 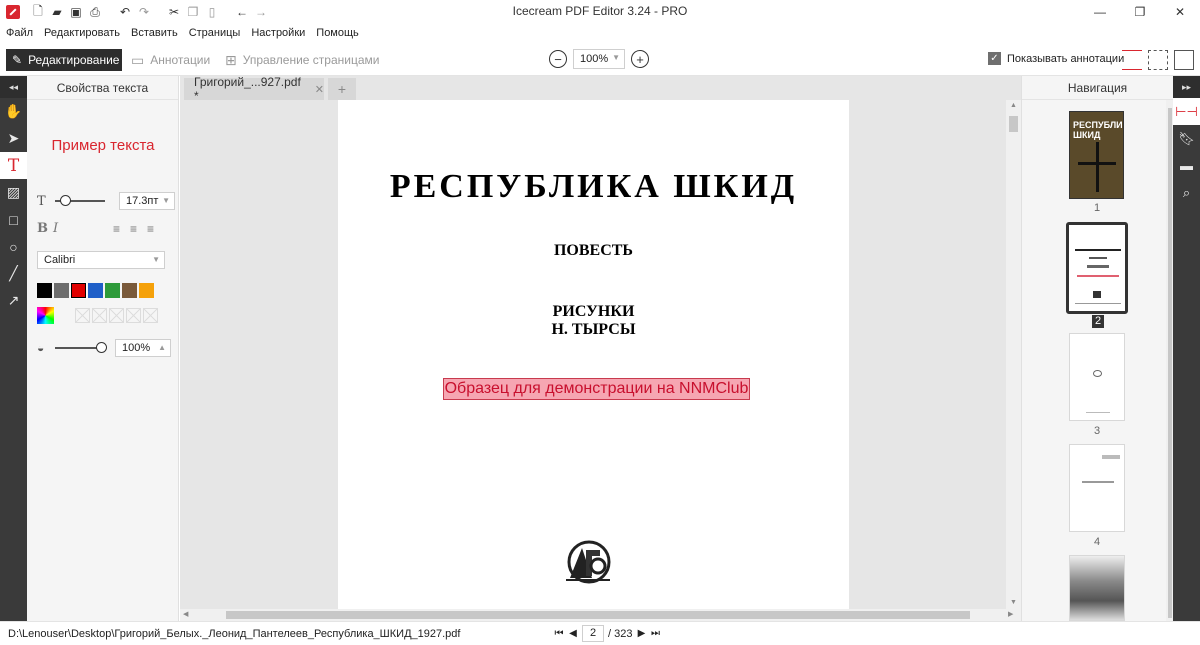 I want to click on font-size-slider-knob, so click(x=65, y=200).